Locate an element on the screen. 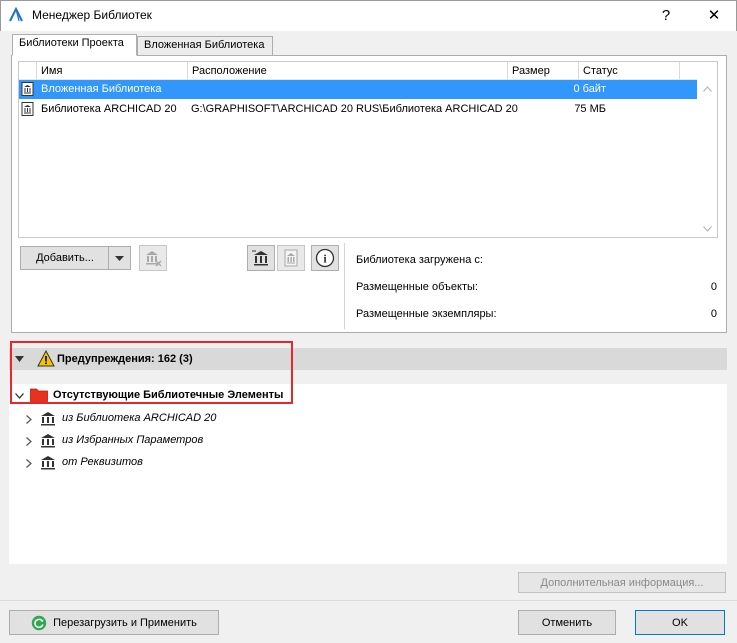 Image resolution: width=737 pixels, height=643 pixels. reload-apply-button: Перезагрузить и Применить is located at coordinates (114, 622).